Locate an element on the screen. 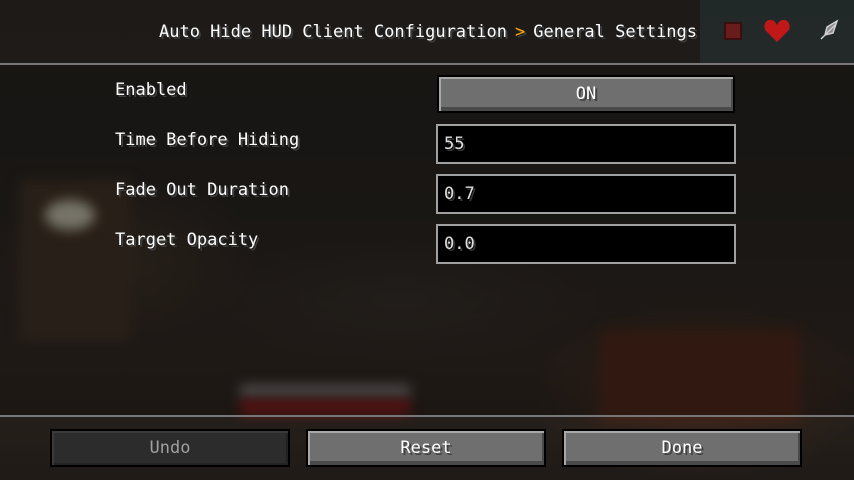  setting-label-time-before-hiding: Time Before Hiding is located at coordinates (207, 140).